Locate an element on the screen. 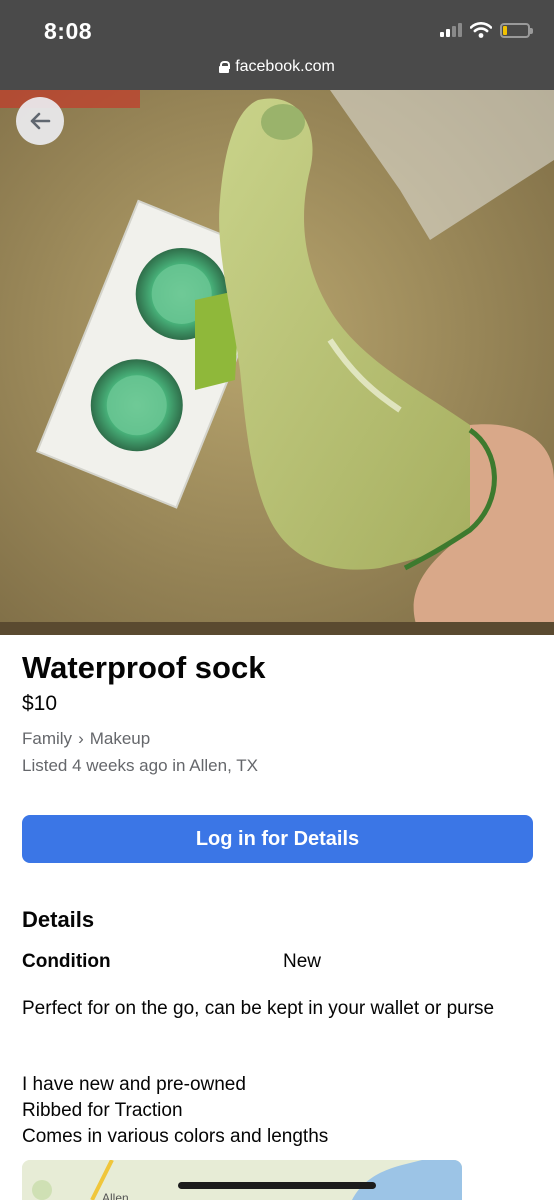  map-label: Allen is located at coordinates (115, 1195).